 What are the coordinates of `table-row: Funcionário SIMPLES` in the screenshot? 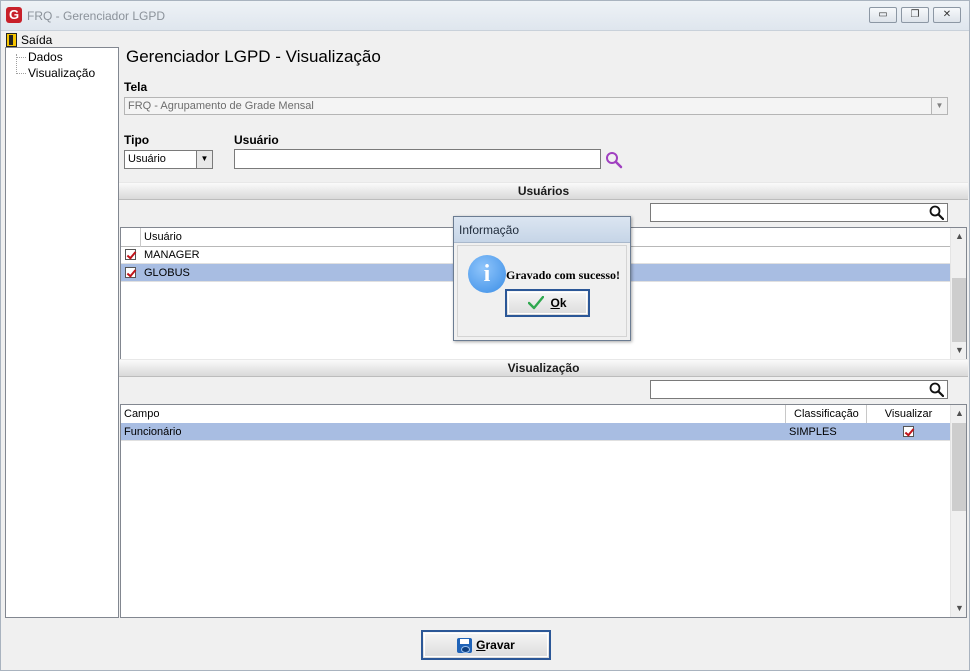 It's located at (535, 432).